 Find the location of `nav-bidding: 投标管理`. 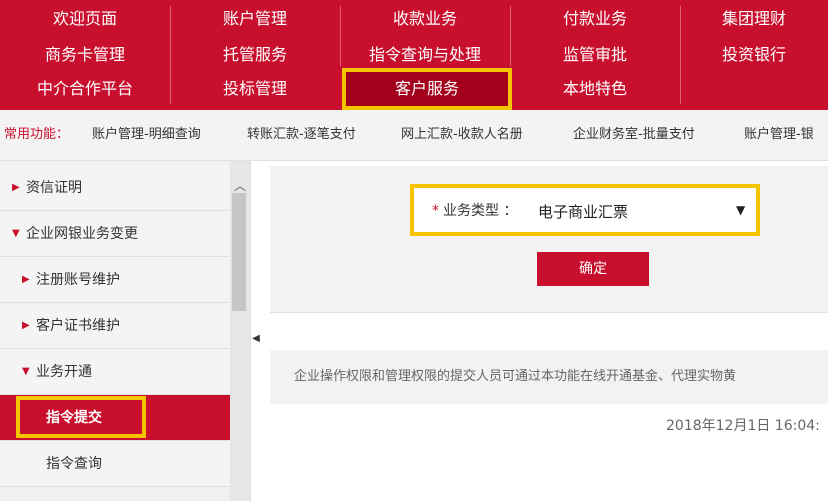

nav-bidding: 投标管理 is located at coordinates (255, 88).